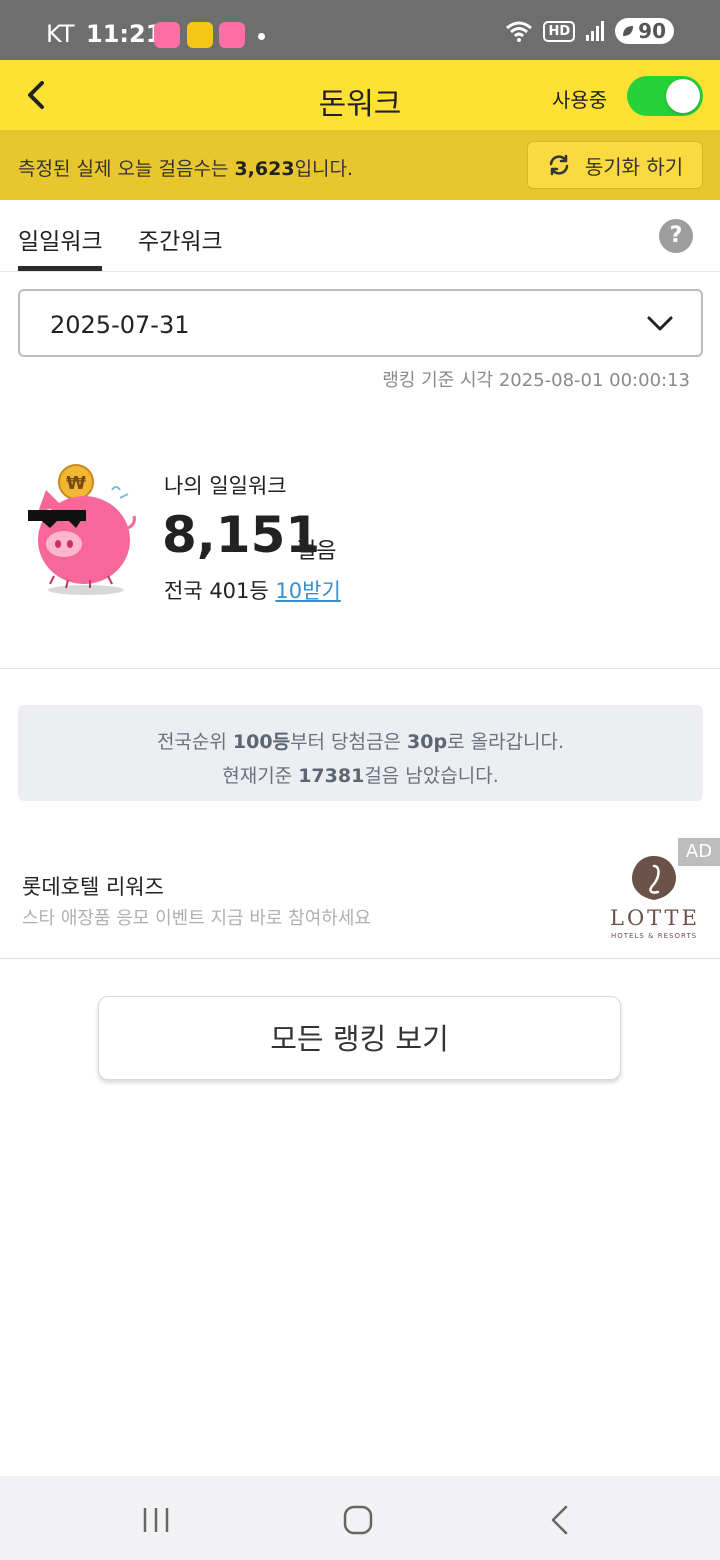  I want to click on prize-info-line-2: 현재기준 17381걸음 남았습니다., so click(360, 774).